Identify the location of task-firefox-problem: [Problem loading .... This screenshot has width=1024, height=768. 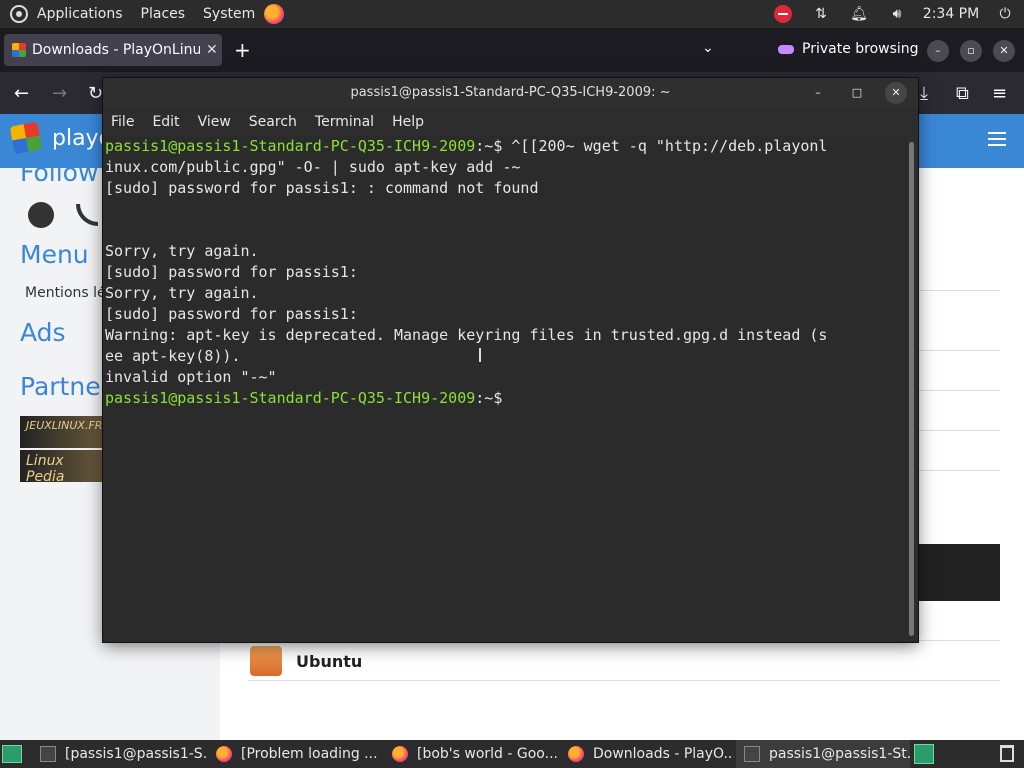
(295, 754).